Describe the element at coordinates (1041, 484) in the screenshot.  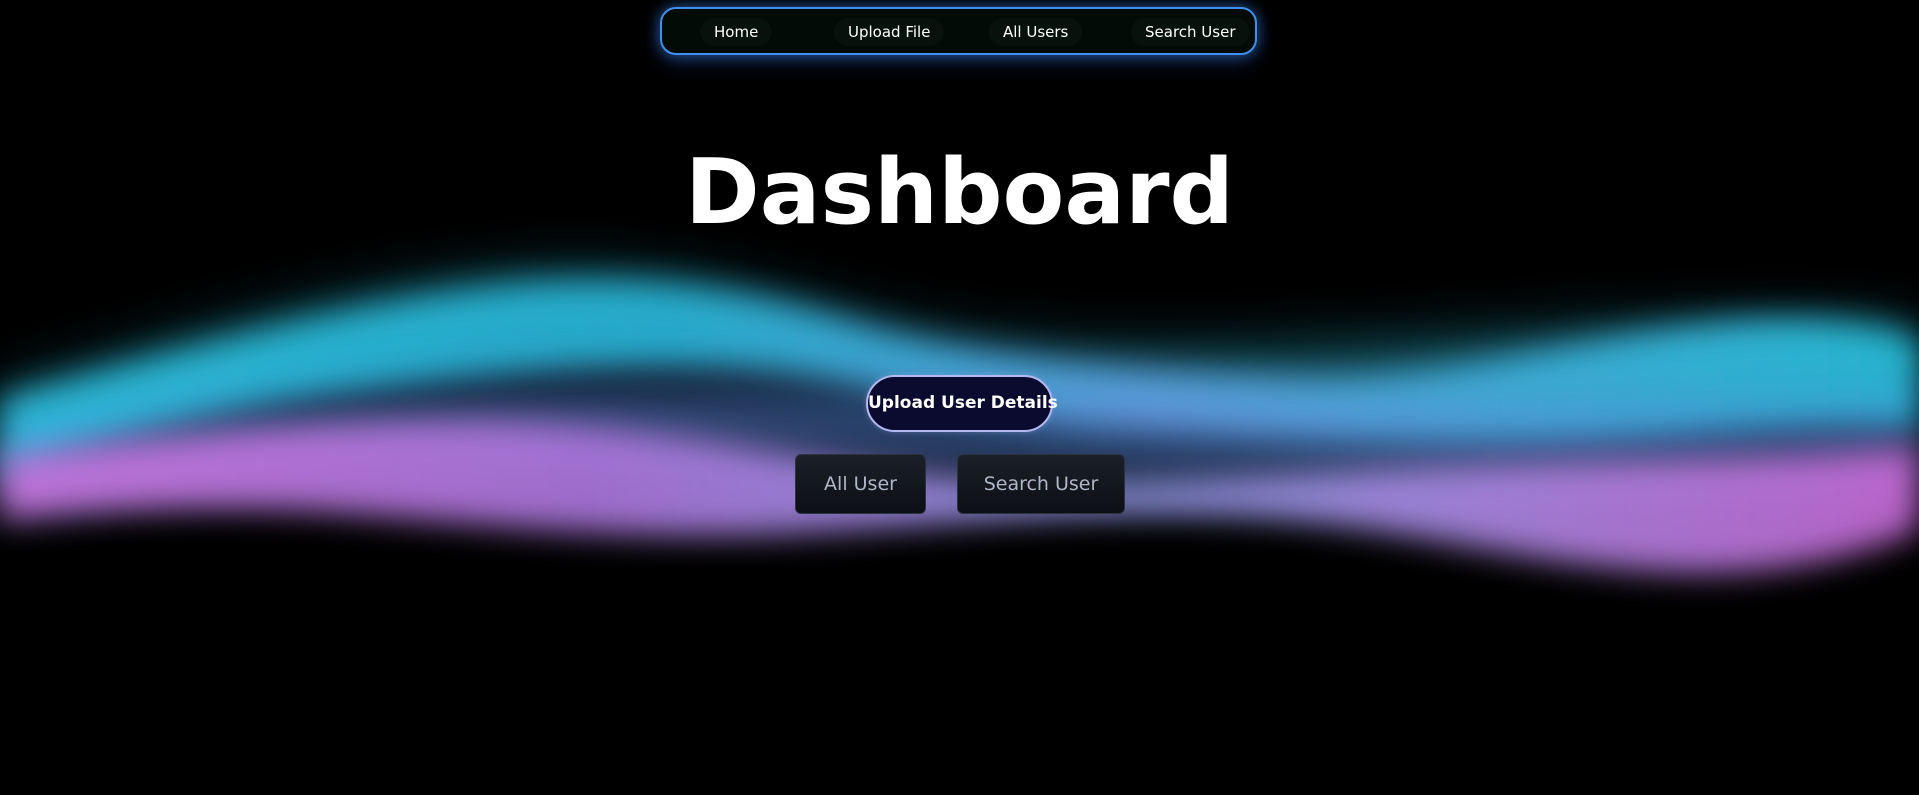
I see `search-user-button: Search User` at that location.